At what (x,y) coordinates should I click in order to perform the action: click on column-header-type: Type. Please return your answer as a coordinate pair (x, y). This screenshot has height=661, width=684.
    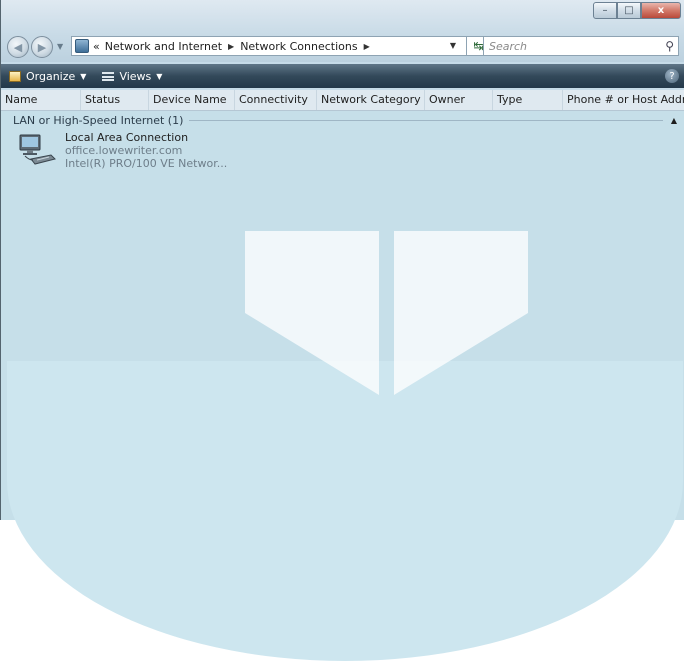
    Looking at the image, I should click on (528, 100).